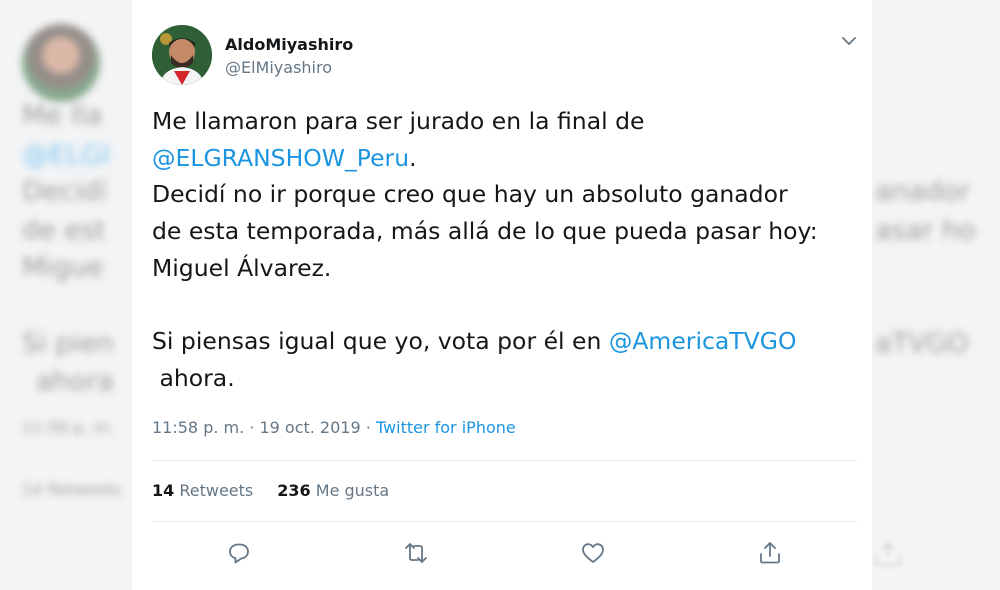  What do you see at coordinates (64, 230) in the screenshot?
I see `background-text: de est` at bounding box center [64, 230].